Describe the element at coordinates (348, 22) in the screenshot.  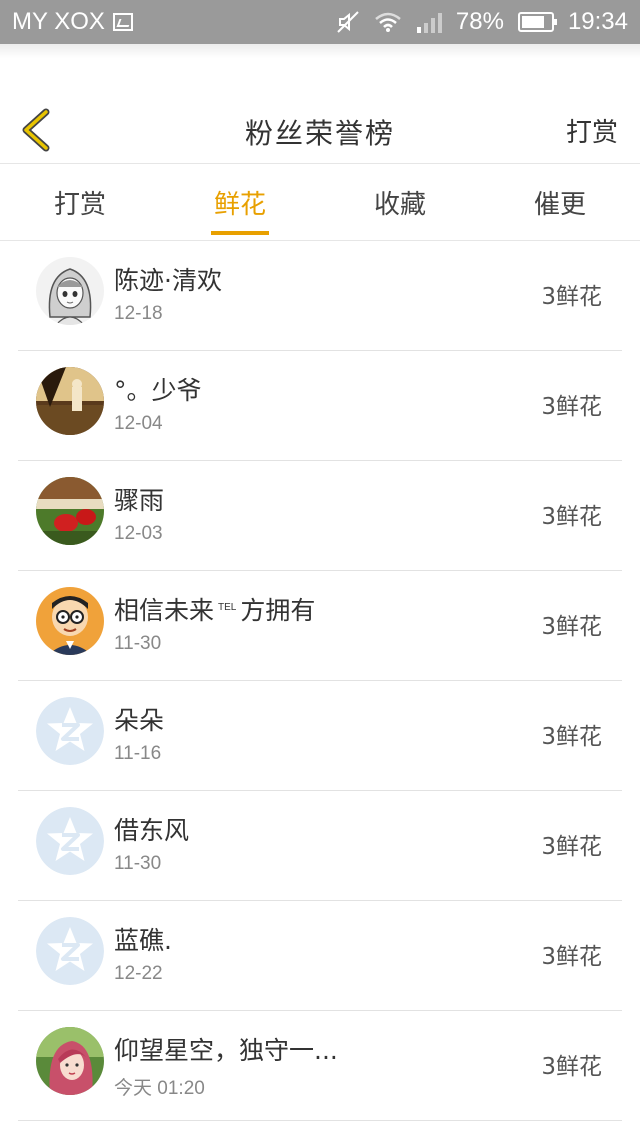
I see `mute-icon` at that location.